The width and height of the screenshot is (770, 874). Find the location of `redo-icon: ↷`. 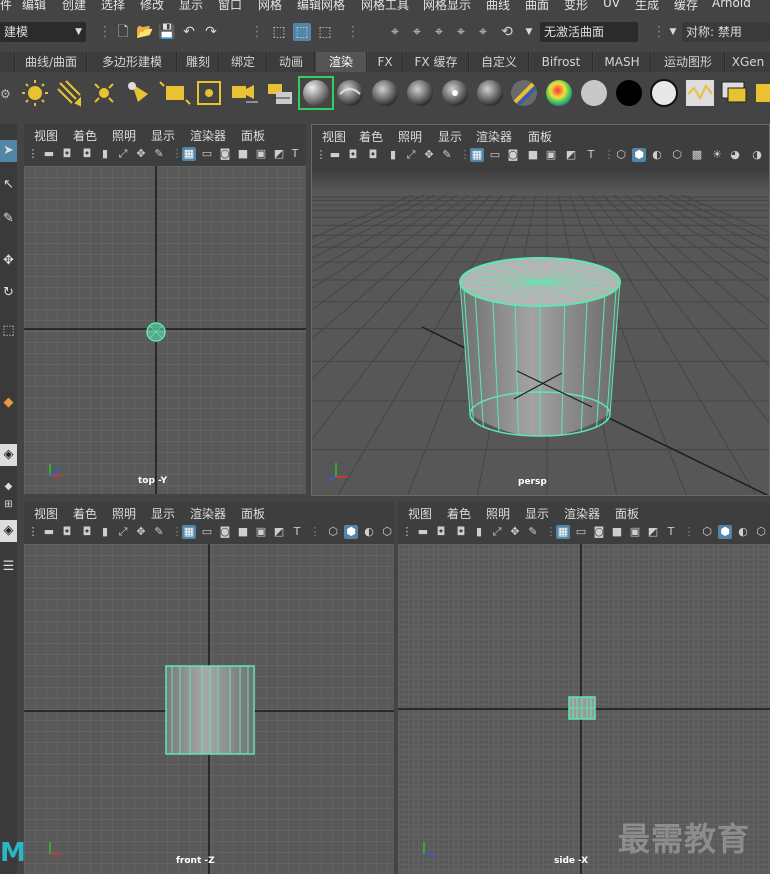

redo-icon: ↷ is located at coordinates (211, 32).